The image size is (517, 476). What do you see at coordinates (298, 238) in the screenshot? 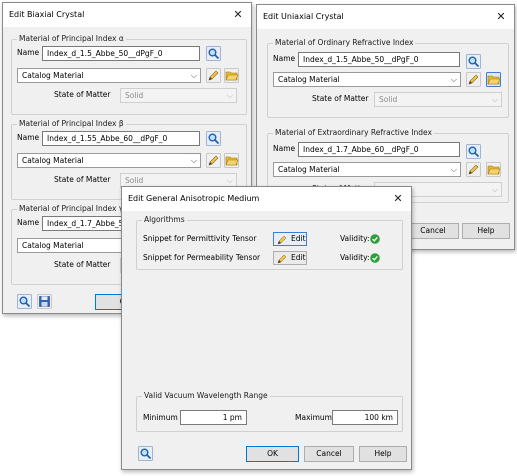
I see `edit-permittivity-label: Edit` at bounding box center [298, 238].